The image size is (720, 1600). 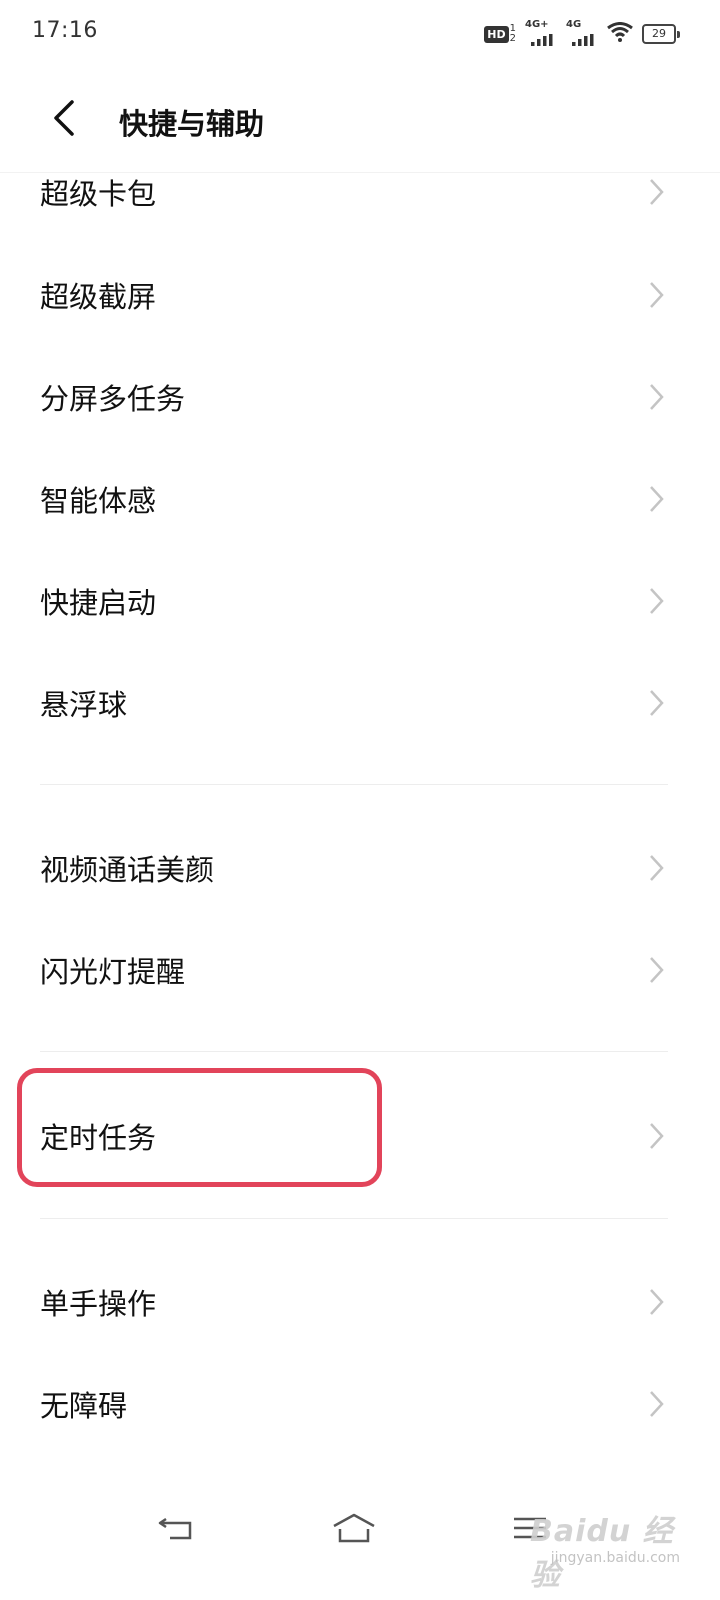 What do you see at coordinates (620, 34) in the screenshot?
I see `wifi-icon` at bounding box center [620, 34].